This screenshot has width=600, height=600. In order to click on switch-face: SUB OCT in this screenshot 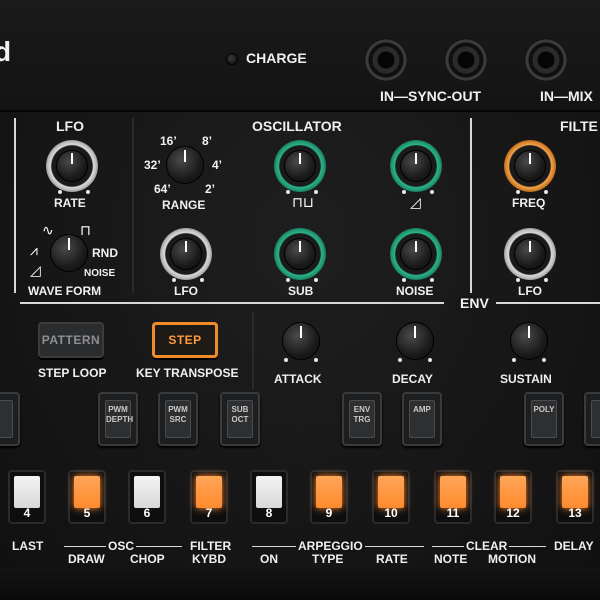, I will do `click(240, 419)`.